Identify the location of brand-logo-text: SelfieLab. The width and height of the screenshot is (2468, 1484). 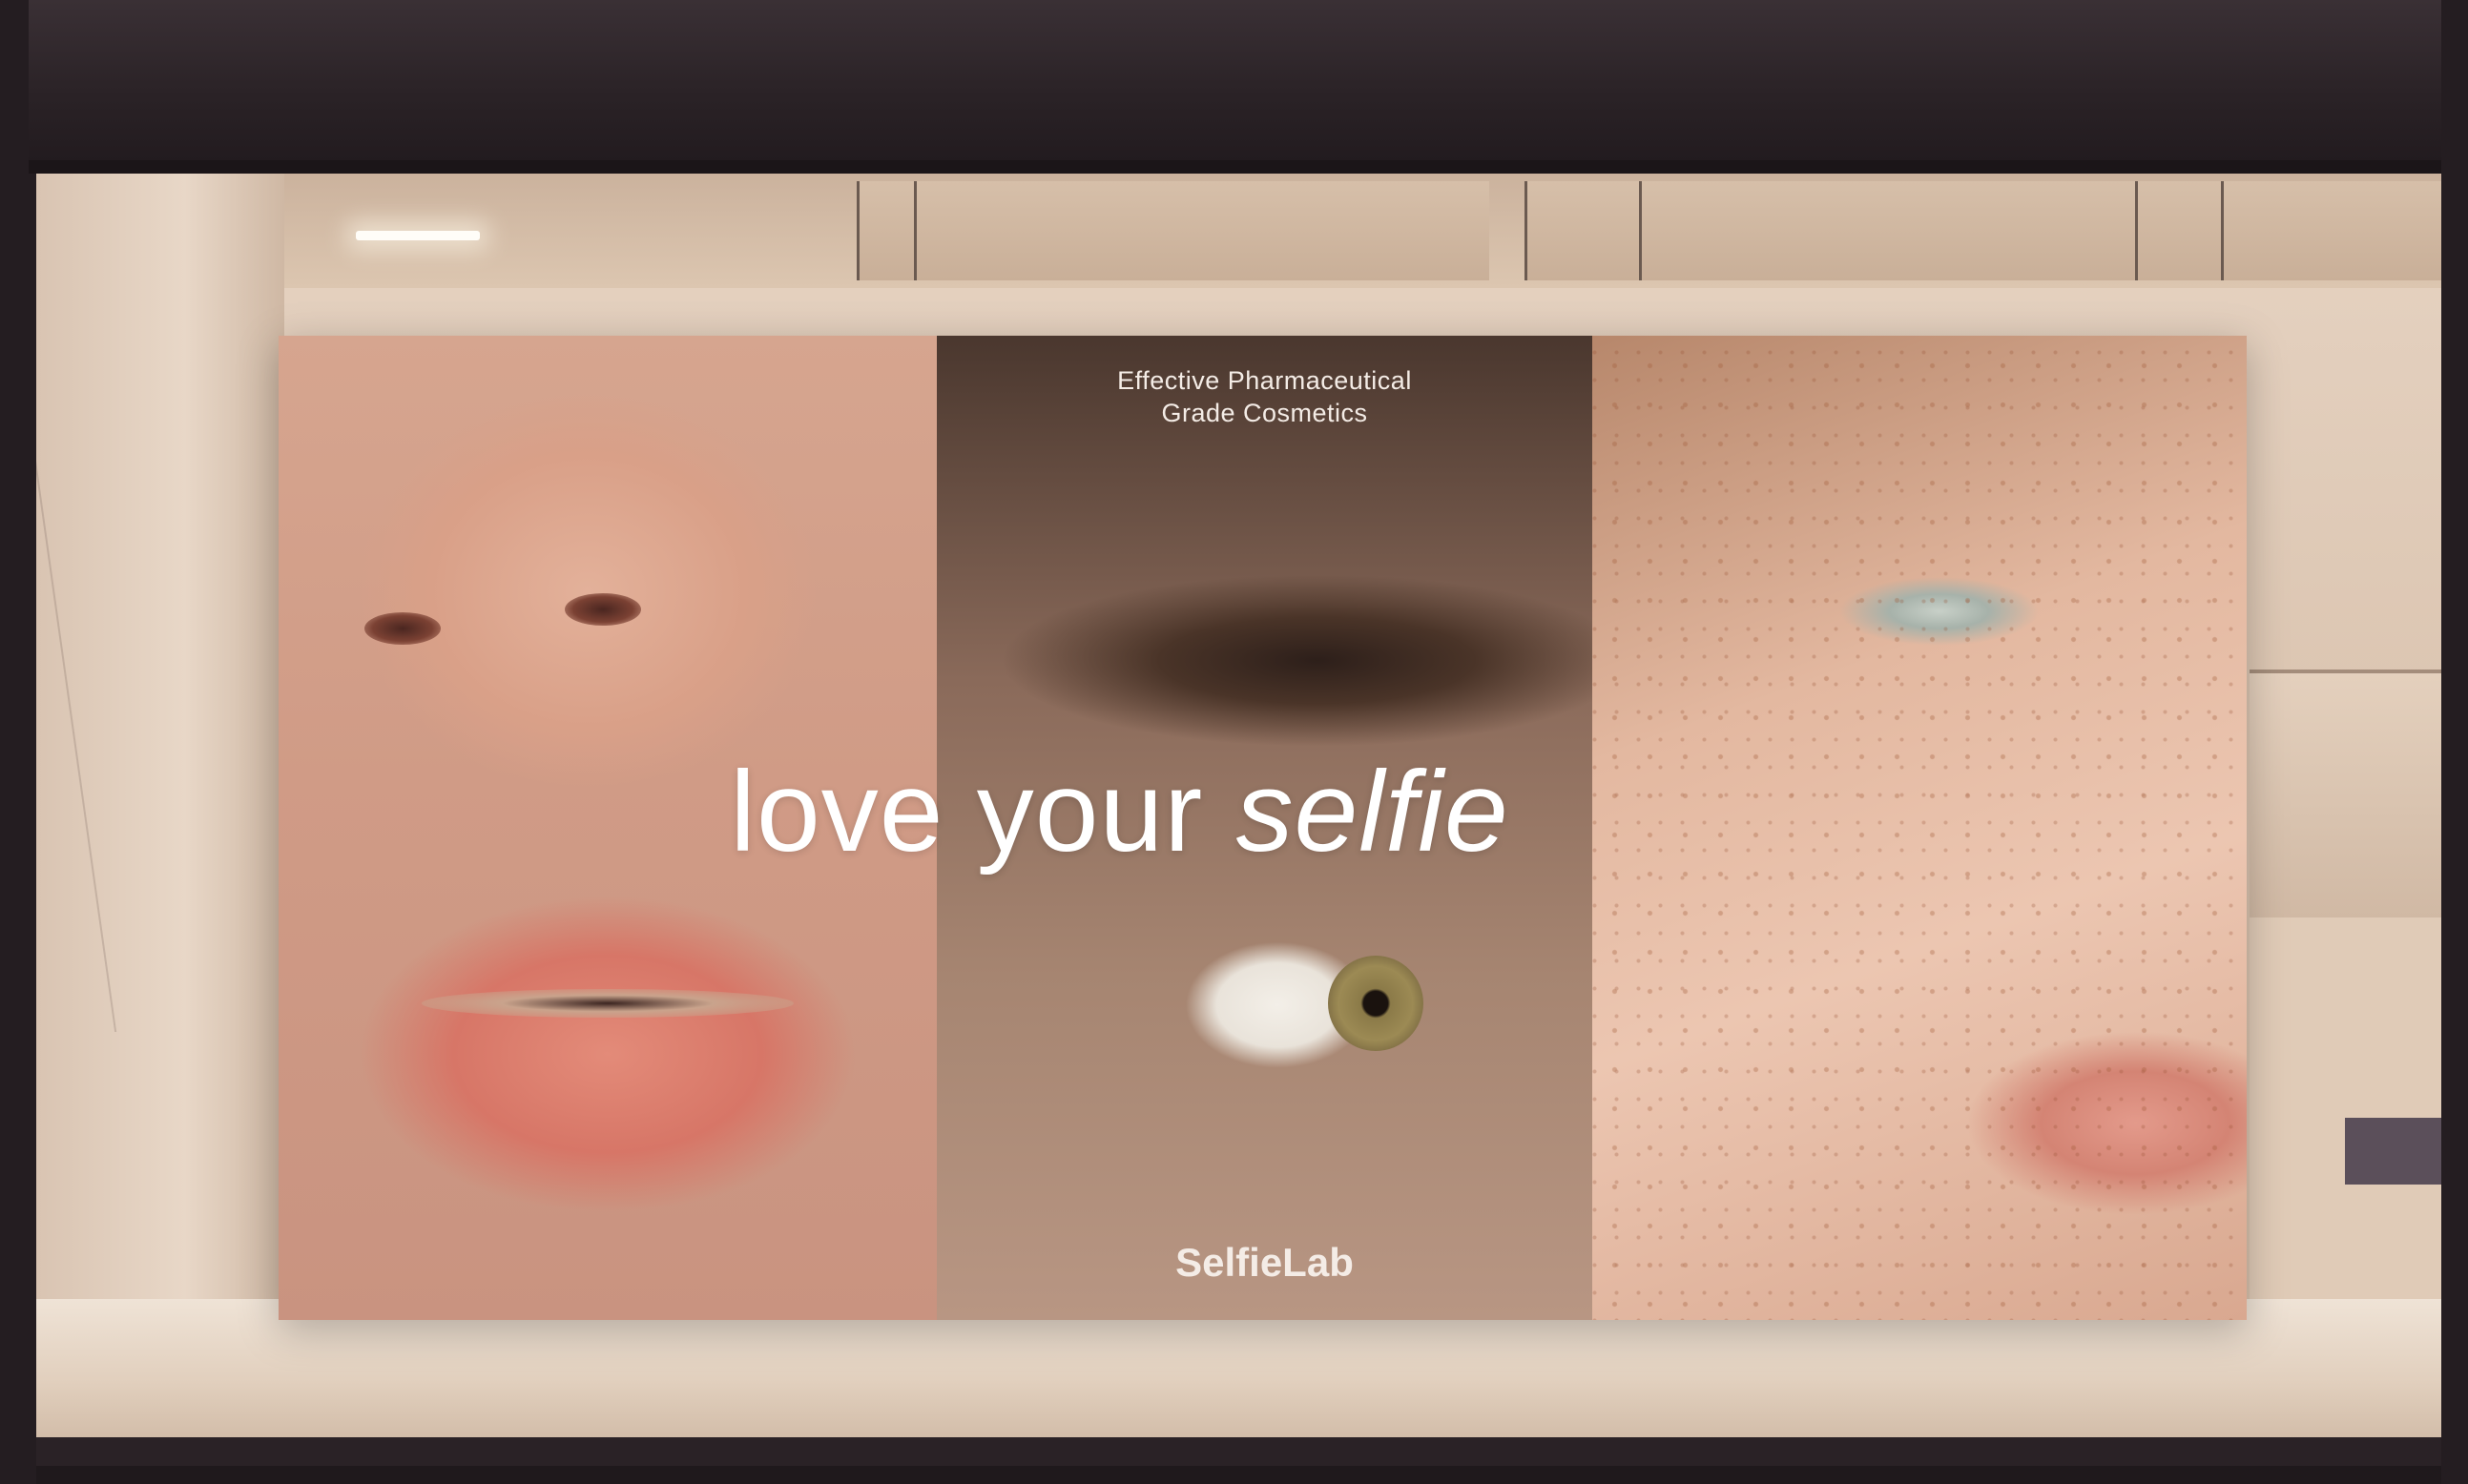
(1264, 1262).